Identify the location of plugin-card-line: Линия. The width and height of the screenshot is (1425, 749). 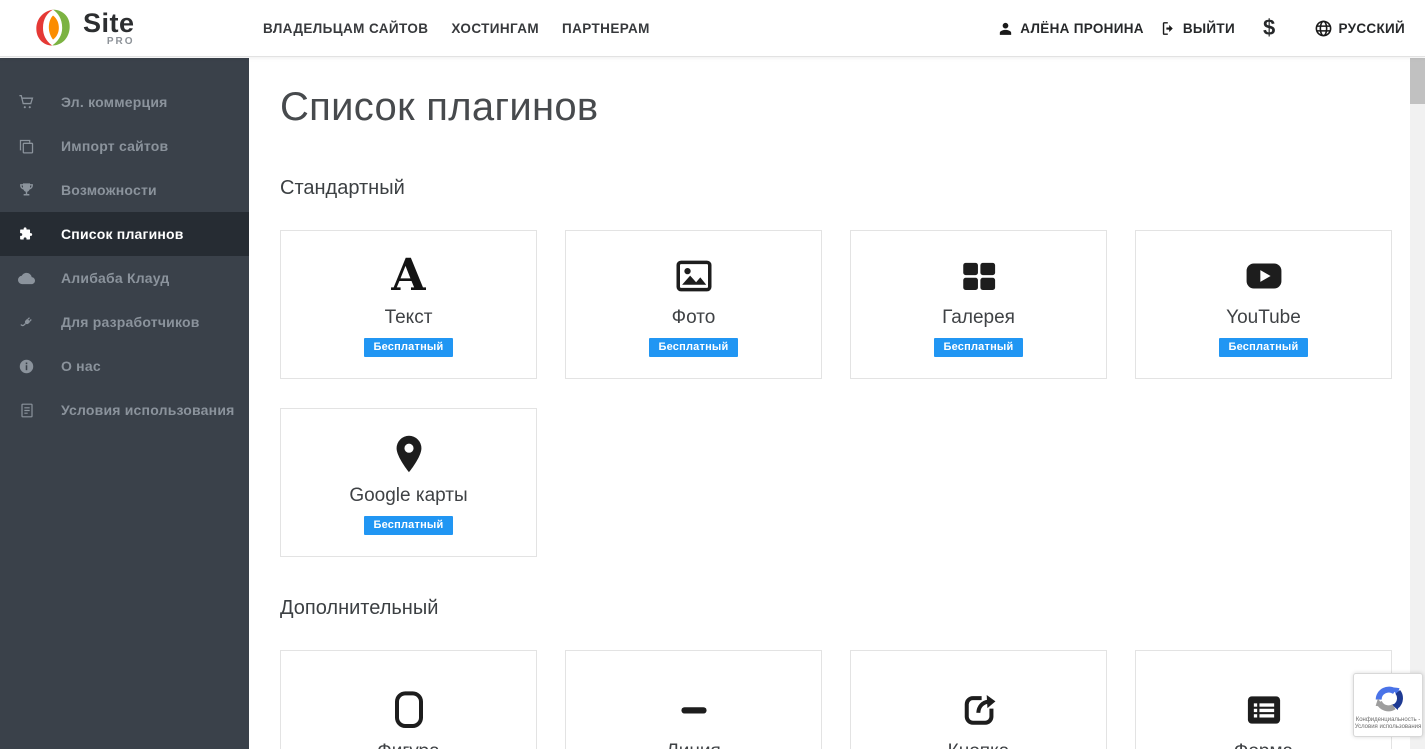
(693, 699).